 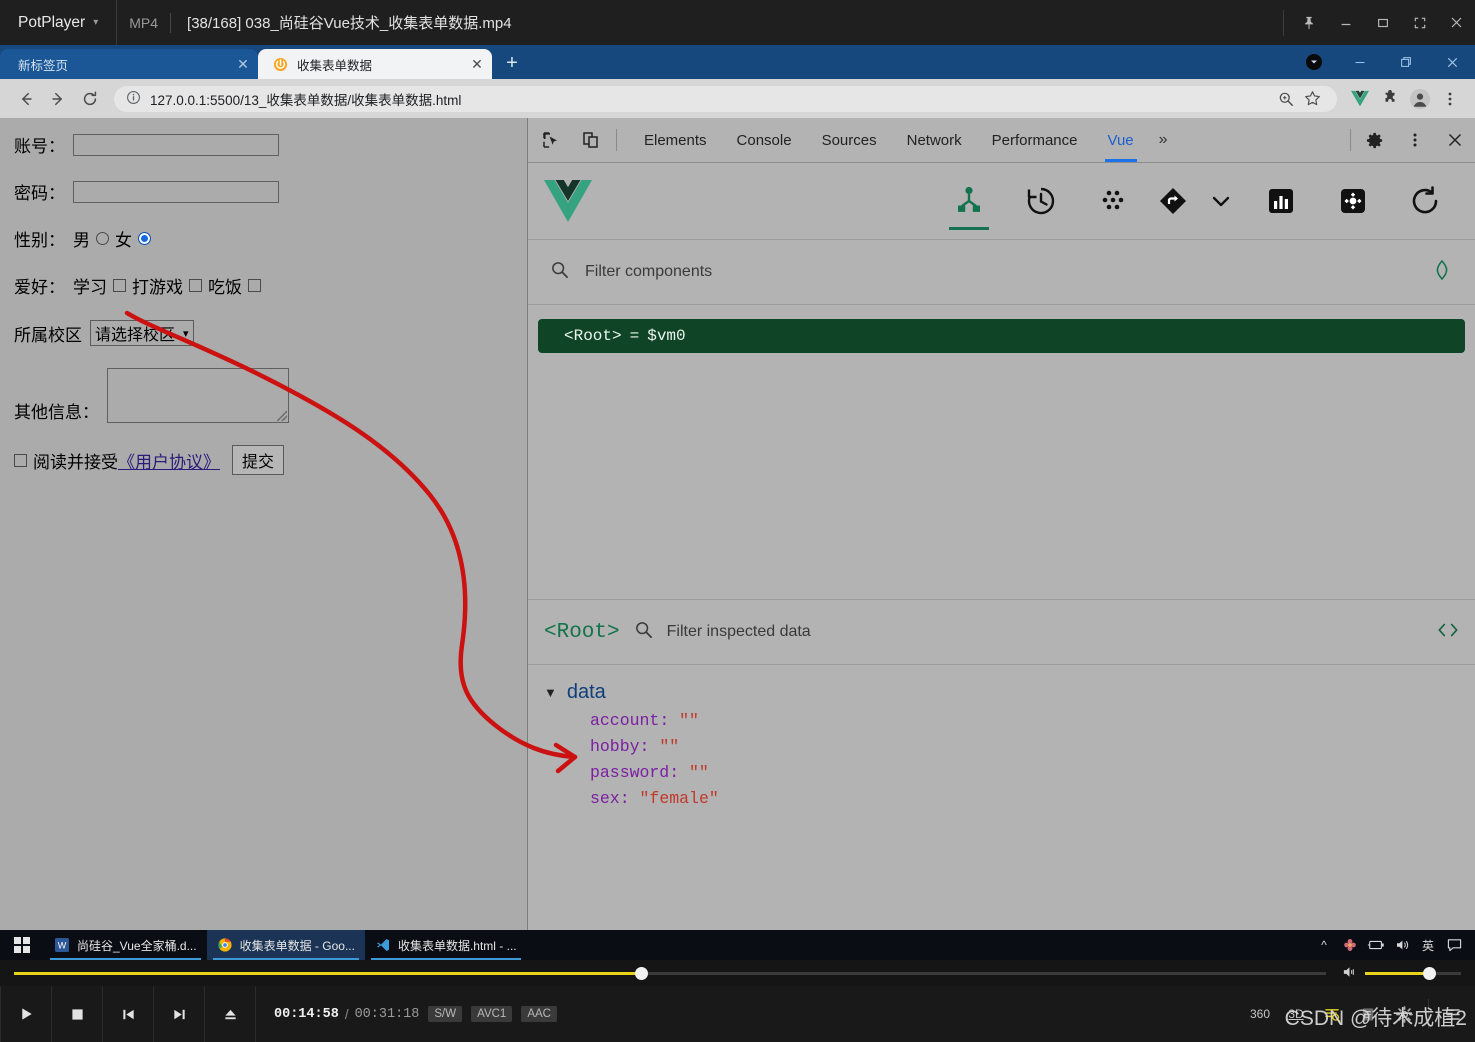 I want to click on reload-icon, so click(x=90, y=99).